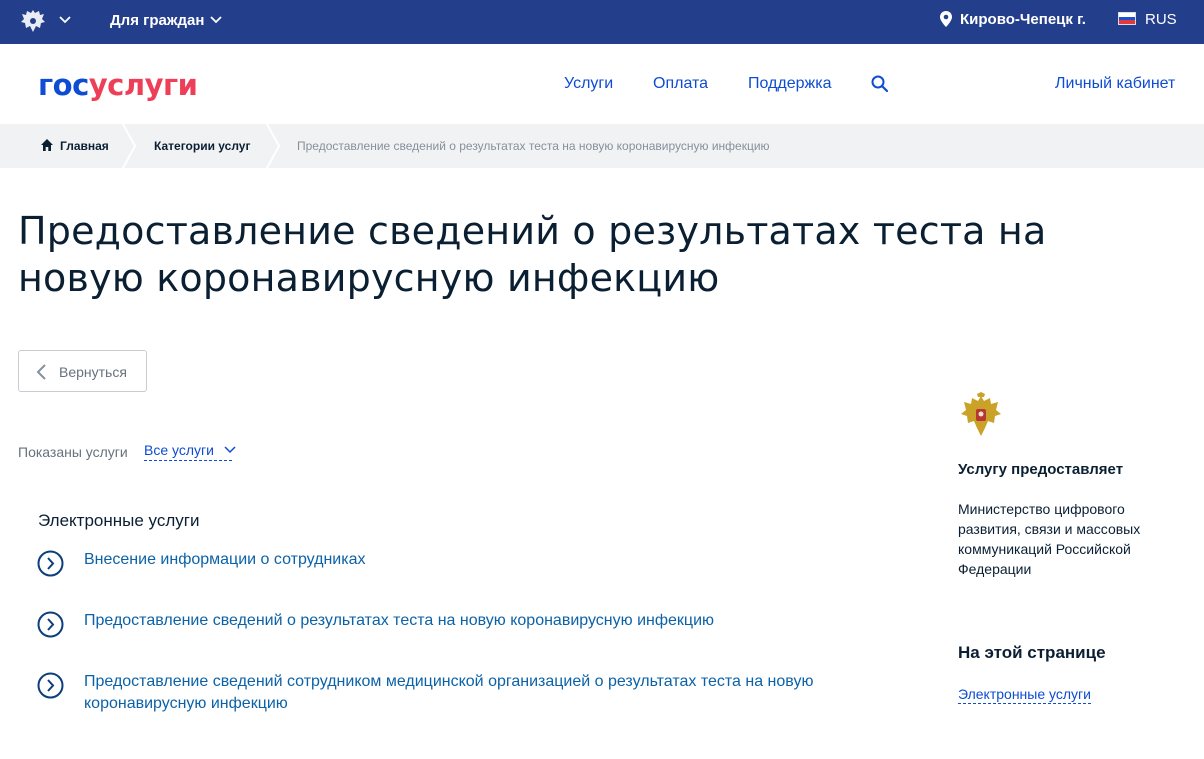  What do you see at coordinates (202, 146) in the screenshot?
I see `breadcrumb-categories: Категории услуг` at bounding box center [202, 146].